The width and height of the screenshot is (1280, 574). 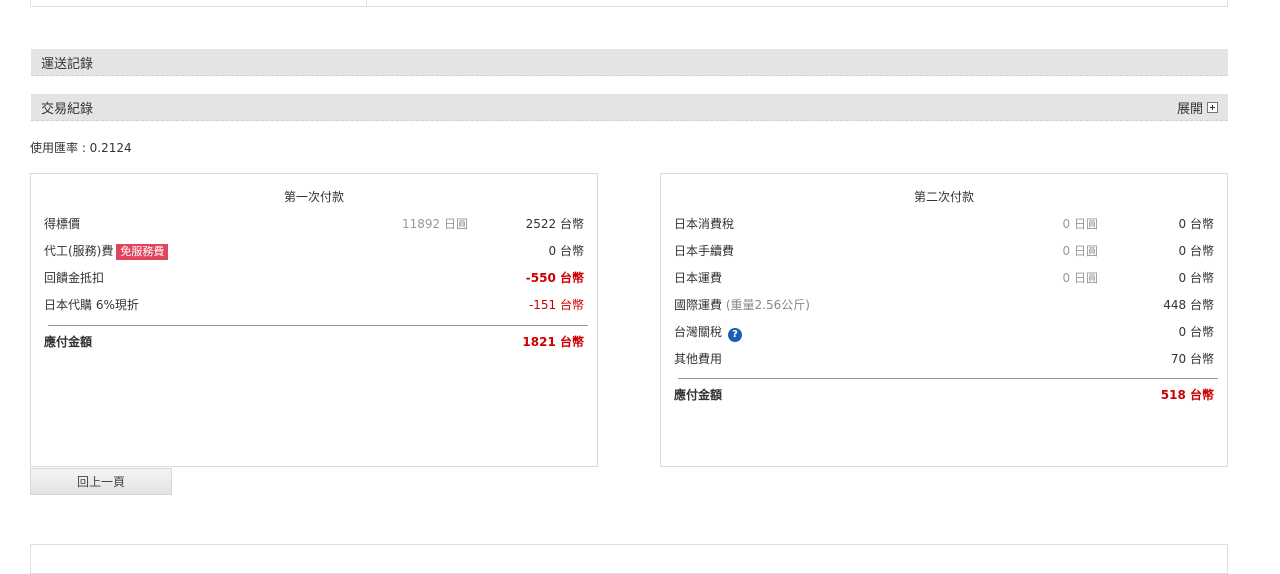 I want to click on weight-note: (重量2.56公斤), so click(x=767, y=305).